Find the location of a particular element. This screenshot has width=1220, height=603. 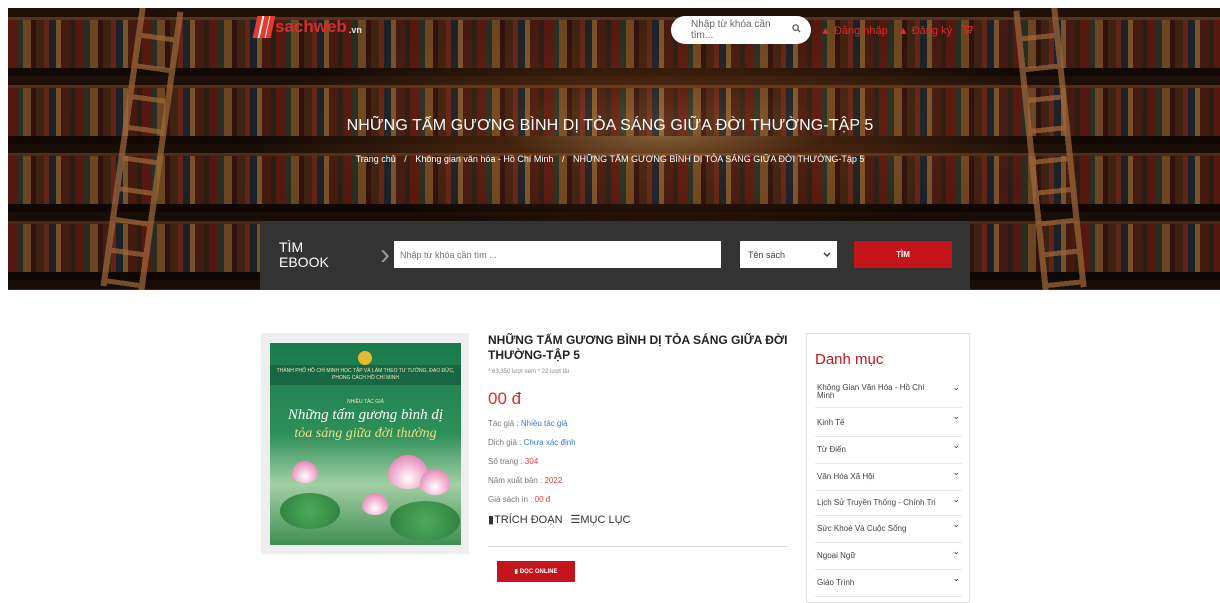

user-plus-icon: ▲ is located at coordinates (903, 30).